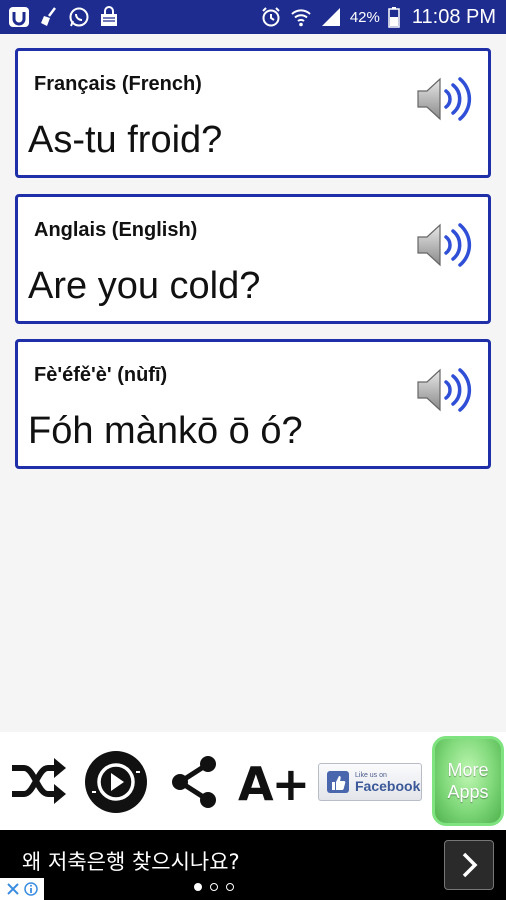 Image resolution: width=506 pixels, height=900 pixels. I want to click on alarm-icon, so click(271, 17).